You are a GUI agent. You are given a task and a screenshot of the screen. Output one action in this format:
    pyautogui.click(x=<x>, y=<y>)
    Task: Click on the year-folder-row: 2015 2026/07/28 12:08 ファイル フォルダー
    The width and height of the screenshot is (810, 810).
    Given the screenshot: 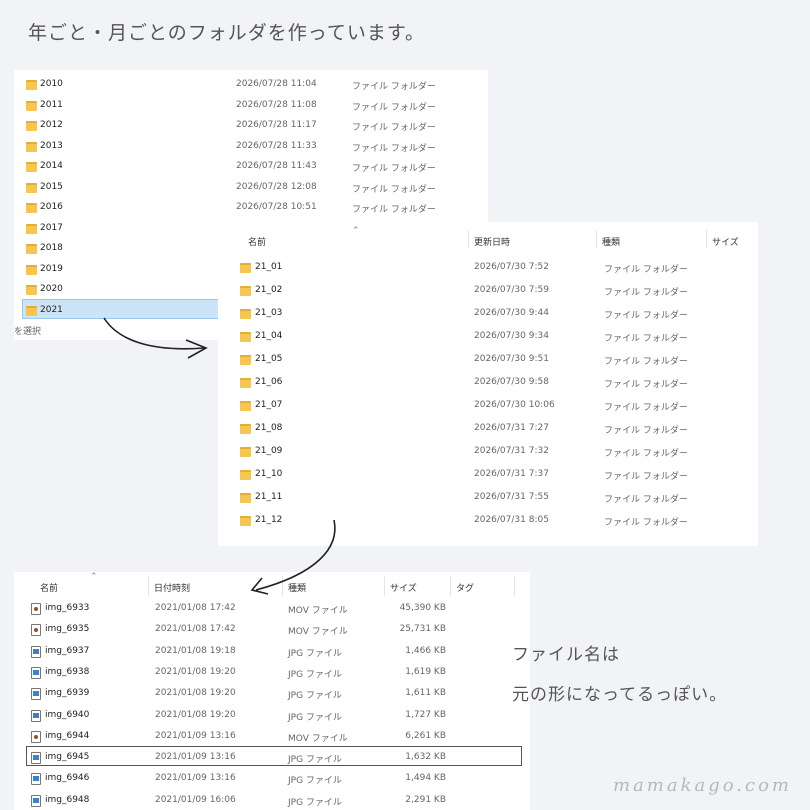 What is the action you would take?
    pyautogui.click(x=251, y=189)
    